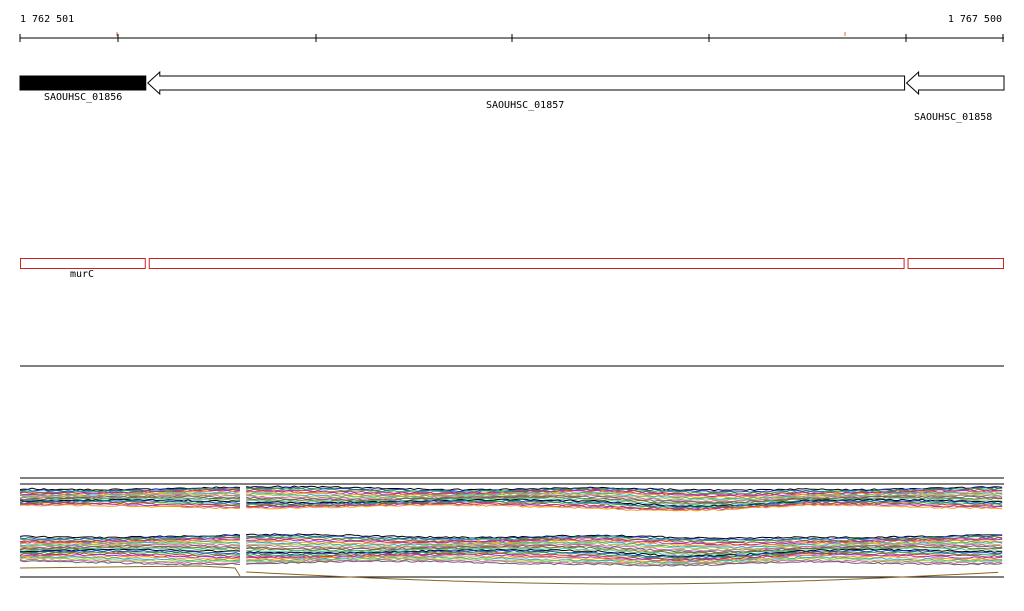 The image size is (1024, 611). Describe the element at coordinates (953, 118) in the screenshot. I see `gene-label-saouhsc-01858: SAOUHSC_01858` at that location.